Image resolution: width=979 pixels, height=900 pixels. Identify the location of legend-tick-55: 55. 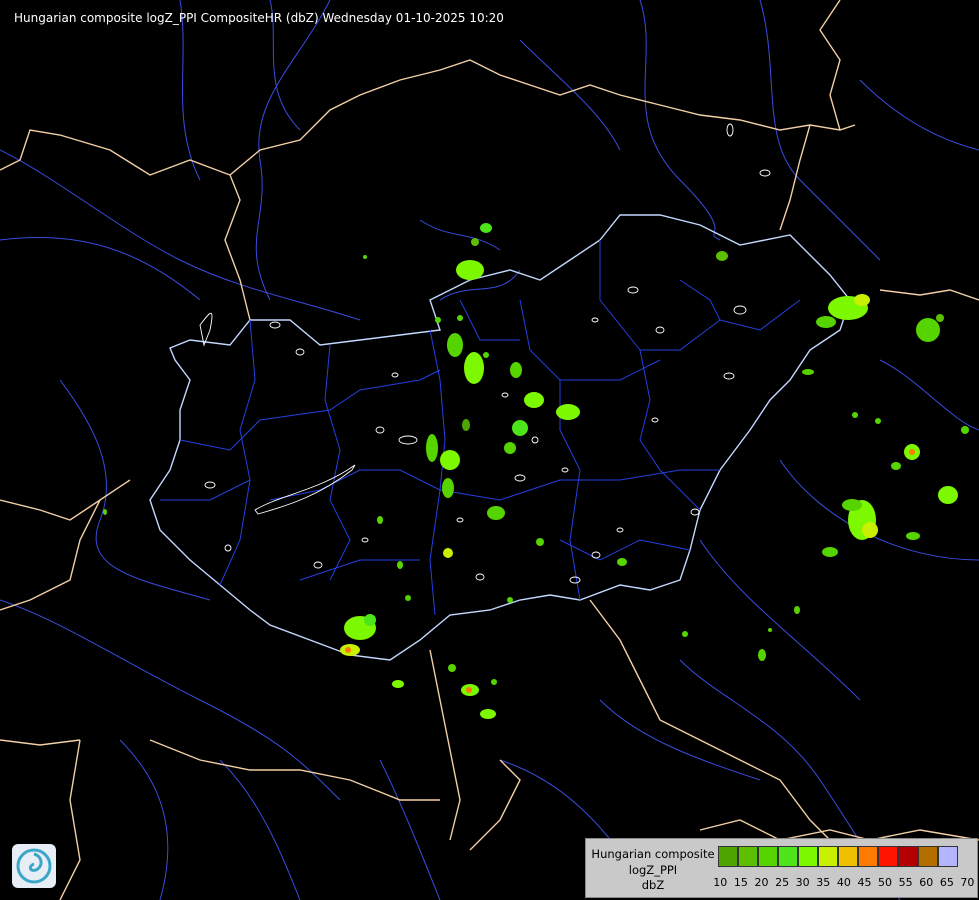
(905, 882).